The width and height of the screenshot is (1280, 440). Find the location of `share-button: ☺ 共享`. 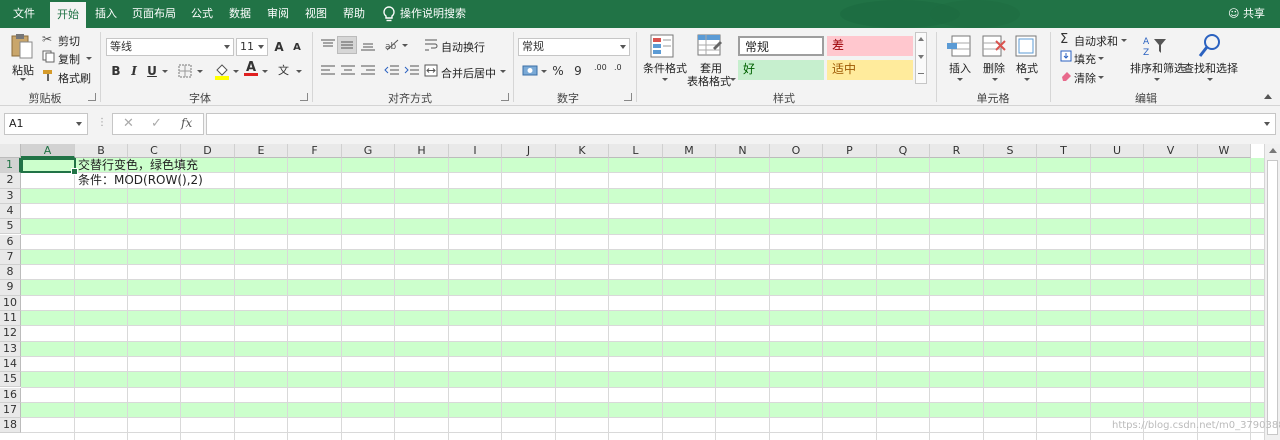

share-button: ☺ 共享 is located at coordinates (1246, 14).